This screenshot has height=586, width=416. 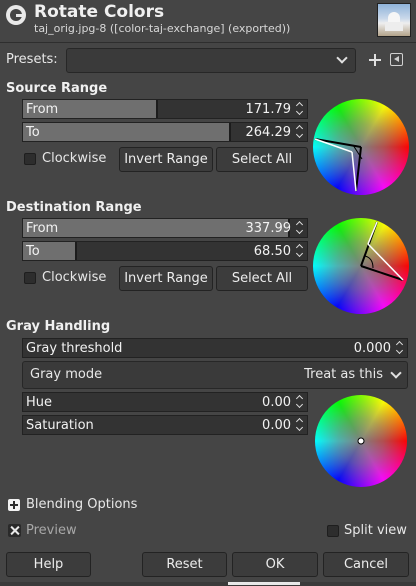 I want to click on saturation-value: 0.00, so click(x=276, y=425).